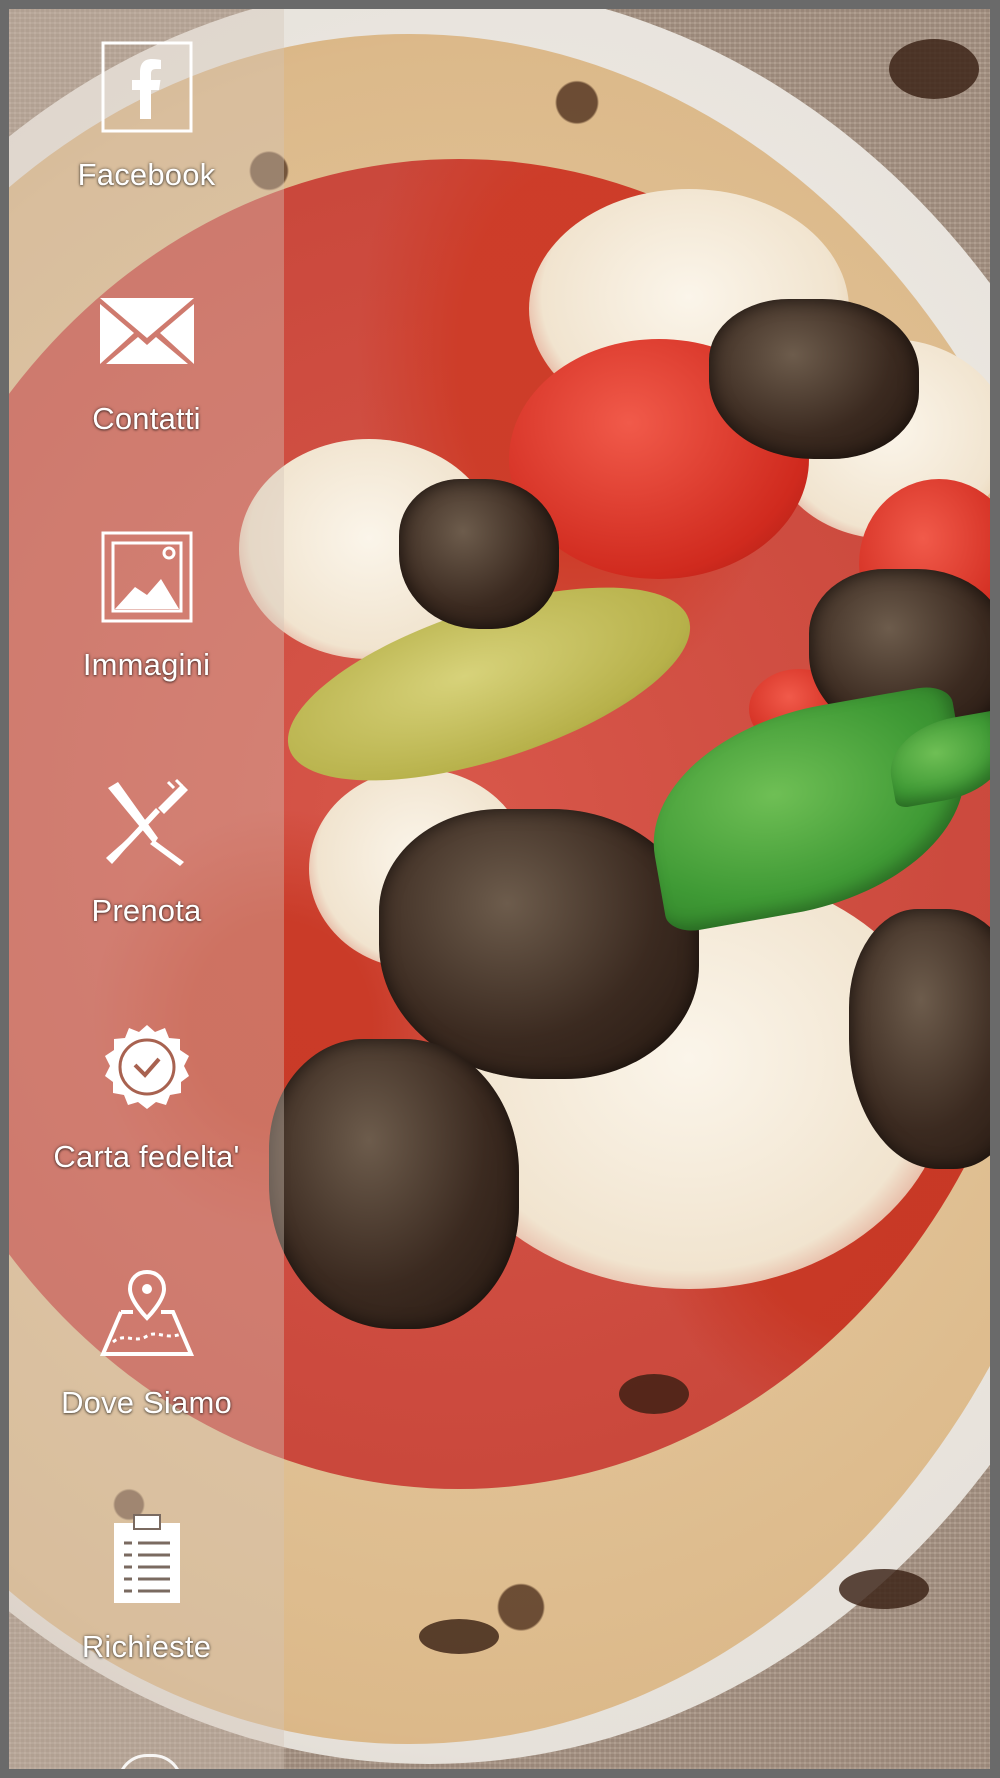 Image resolution: width=1000 pixels, height=1778 pixels. Describe the element at coordinates (147, 331) in the screenshot. I see `envelope-icon` at that location.